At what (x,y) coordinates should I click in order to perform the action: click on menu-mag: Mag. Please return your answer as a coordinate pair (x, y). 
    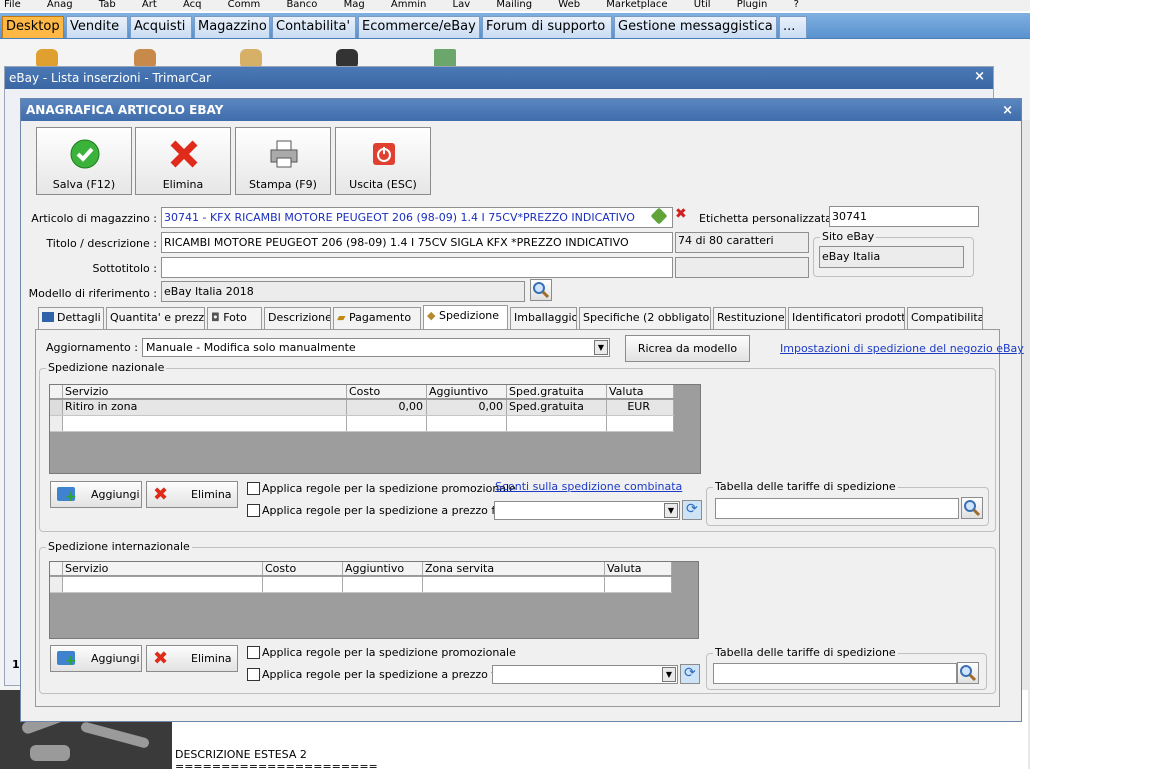
    Looking at the image, I should click on (352, 5).